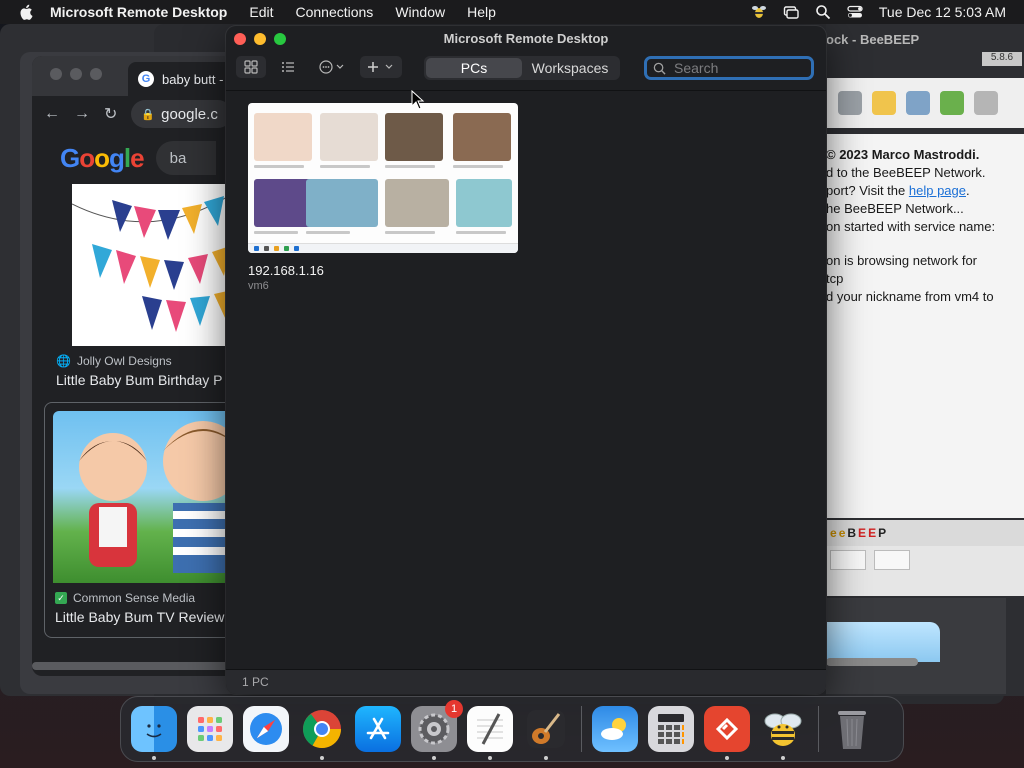  I want to click on window-titlebar: Microsoft Remote Desktop, so click(526, 39).